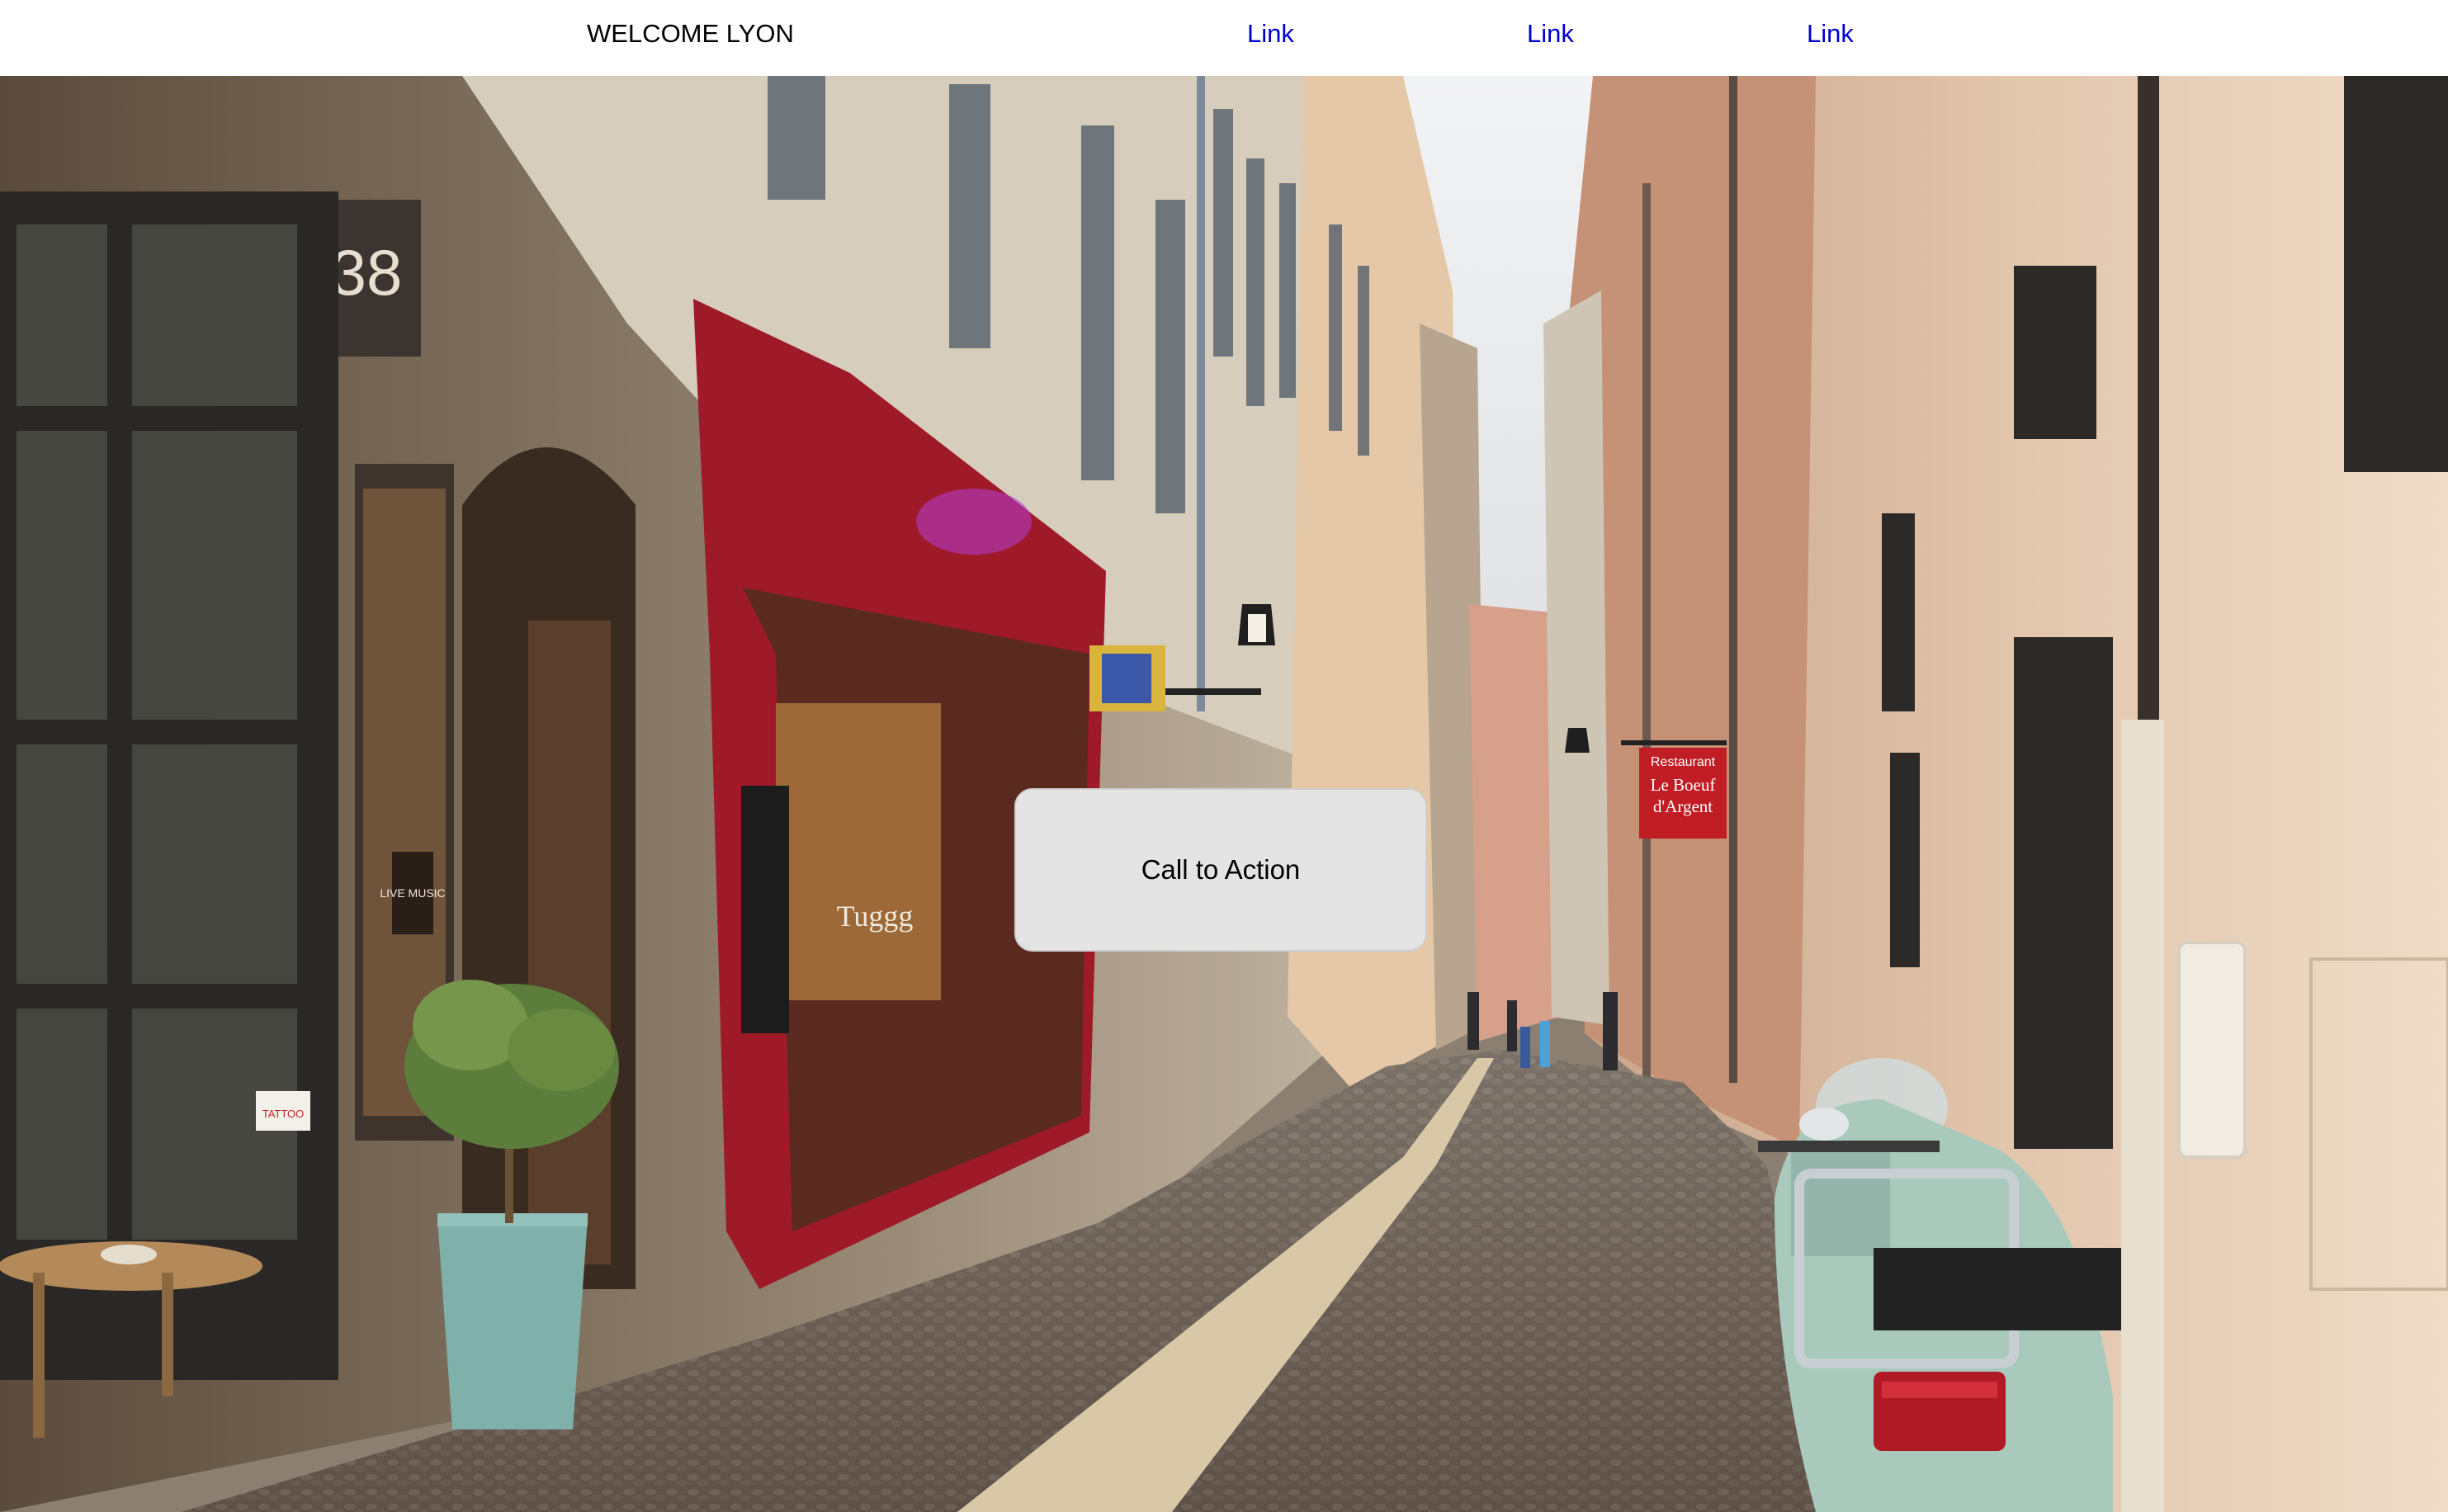 The image size is (2448, 1512). I want to click on svg-text: Restaurant, so click(1683, 762).